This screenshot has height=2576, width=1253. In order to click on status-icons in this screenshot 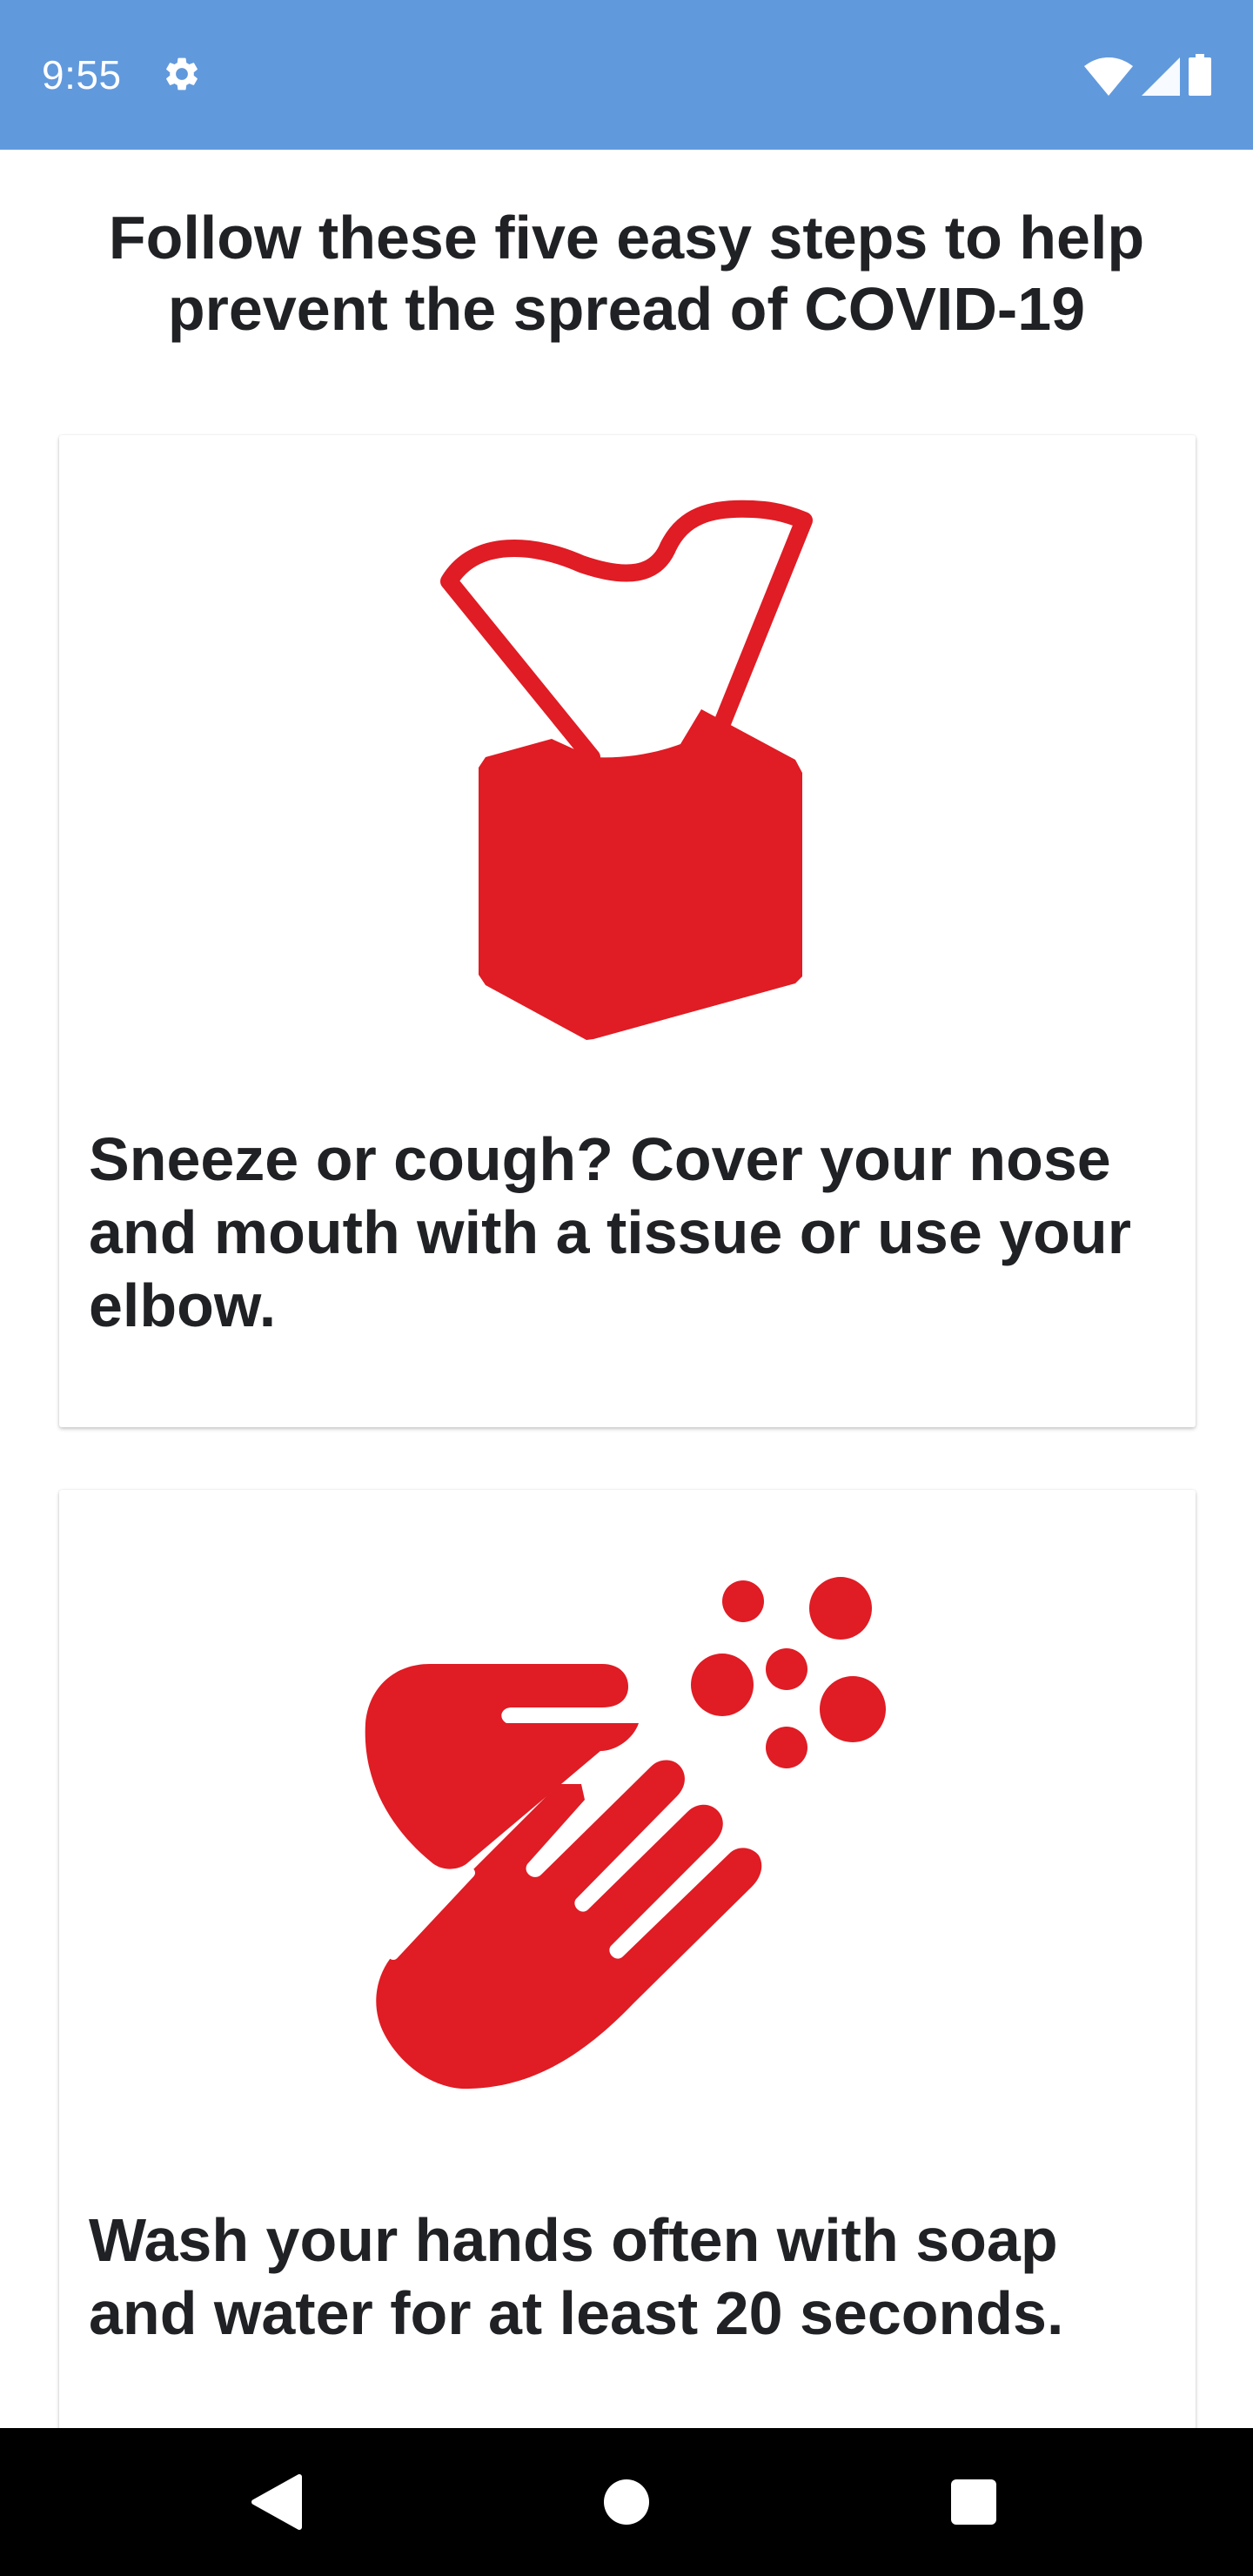, I will do `click(1147, 75)`.